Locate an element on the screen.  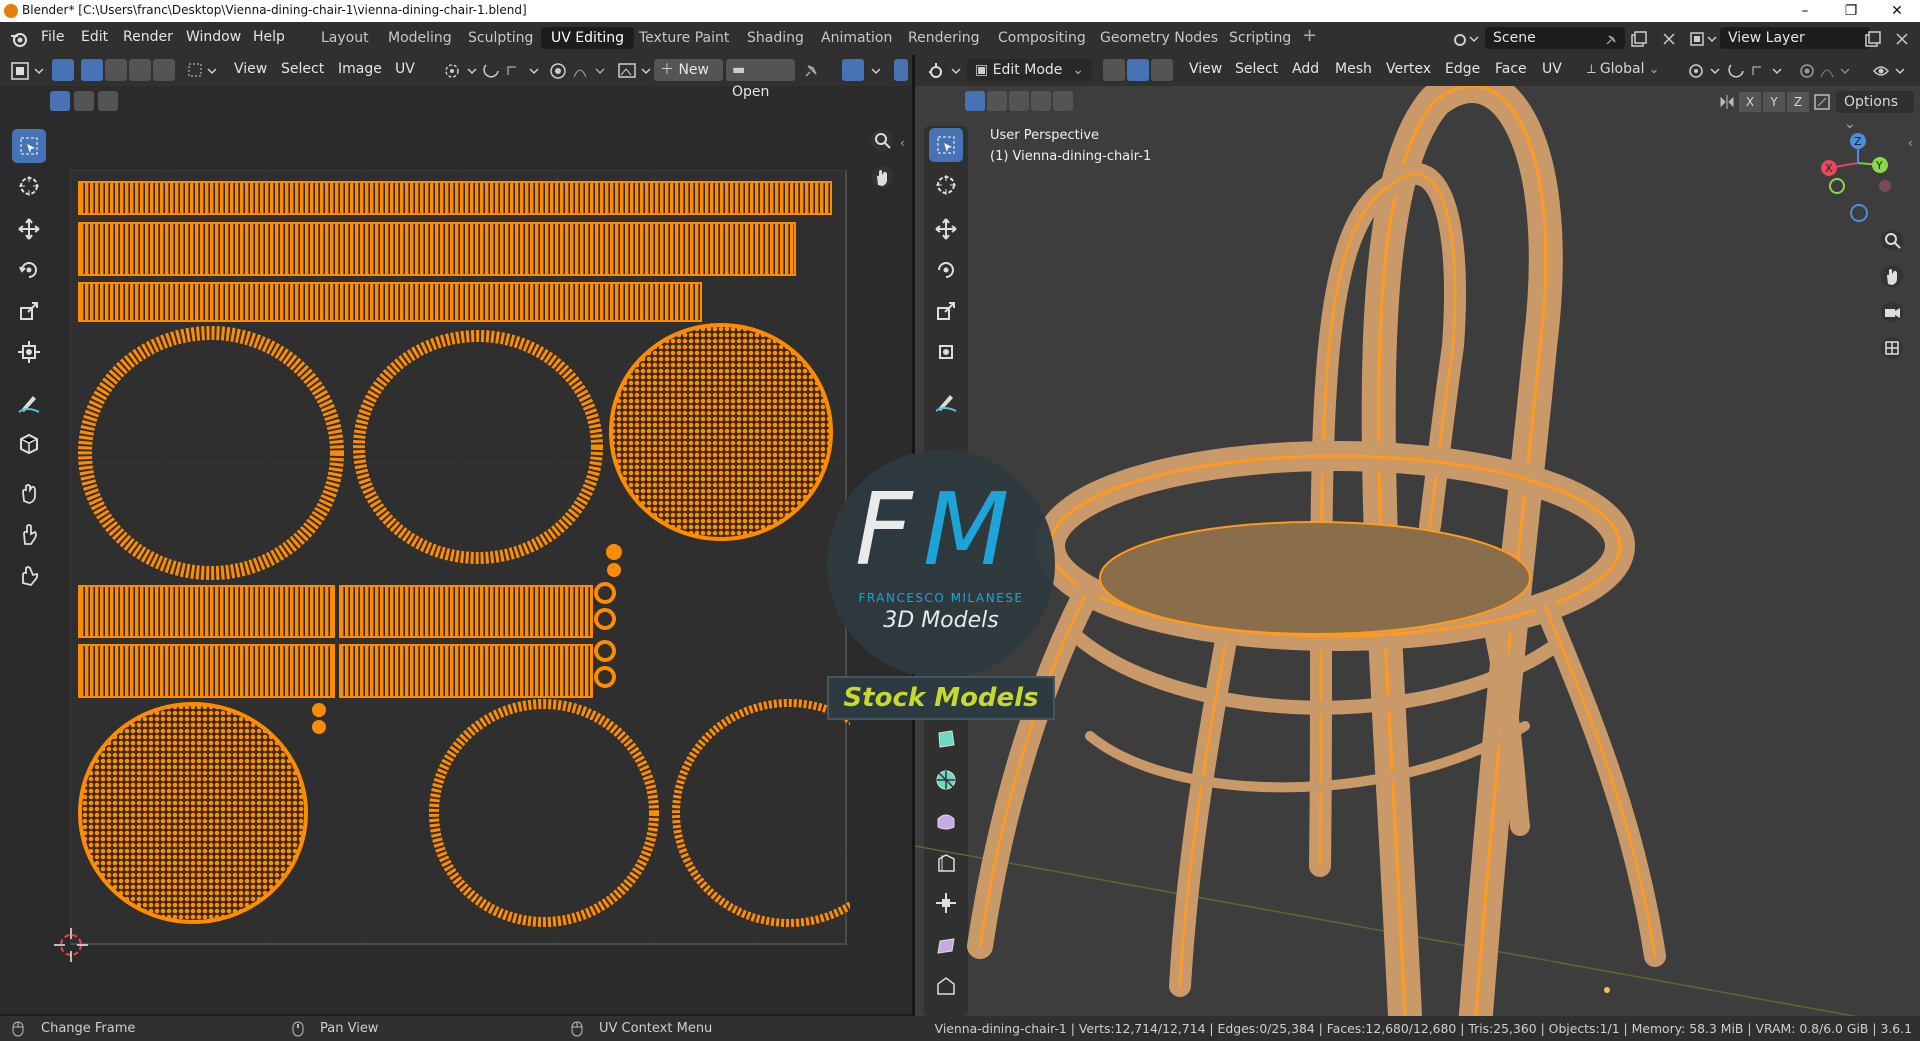
select-subtract-icon is located at coordinates (108, 101).